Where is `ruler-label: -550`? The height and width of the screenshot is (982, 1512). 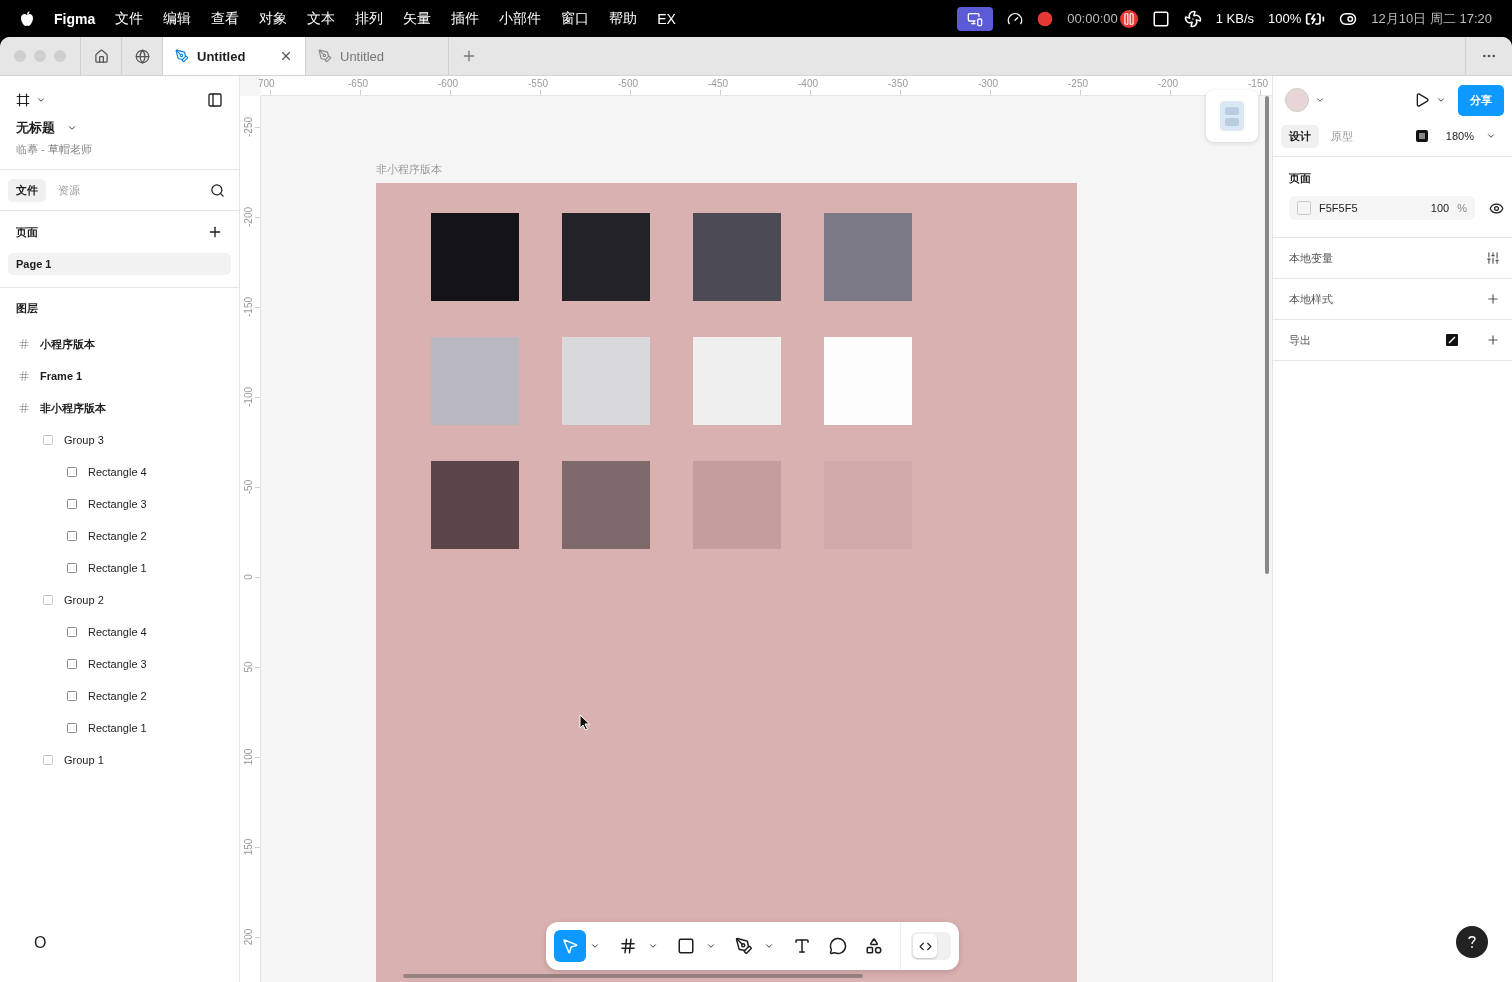
ruler-label: -550 is located at coordinates (538, 83).